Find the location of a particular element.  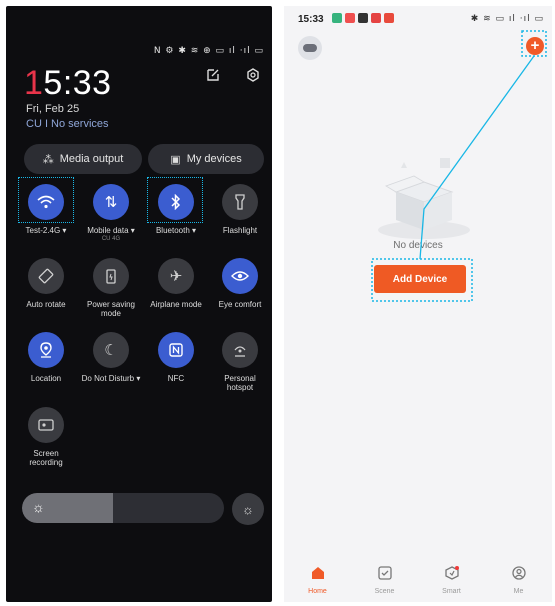

my-devices-button: ▣ My devices is located at coordinates (206, 159).